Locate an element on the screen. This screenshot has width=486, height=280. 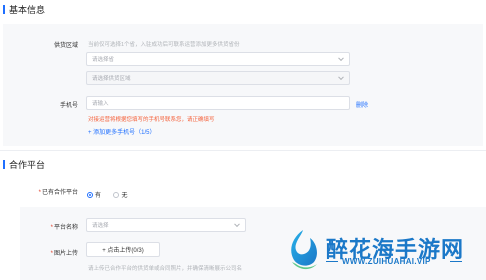
phone-label: 手机号 is located at coordinates (68, 106).